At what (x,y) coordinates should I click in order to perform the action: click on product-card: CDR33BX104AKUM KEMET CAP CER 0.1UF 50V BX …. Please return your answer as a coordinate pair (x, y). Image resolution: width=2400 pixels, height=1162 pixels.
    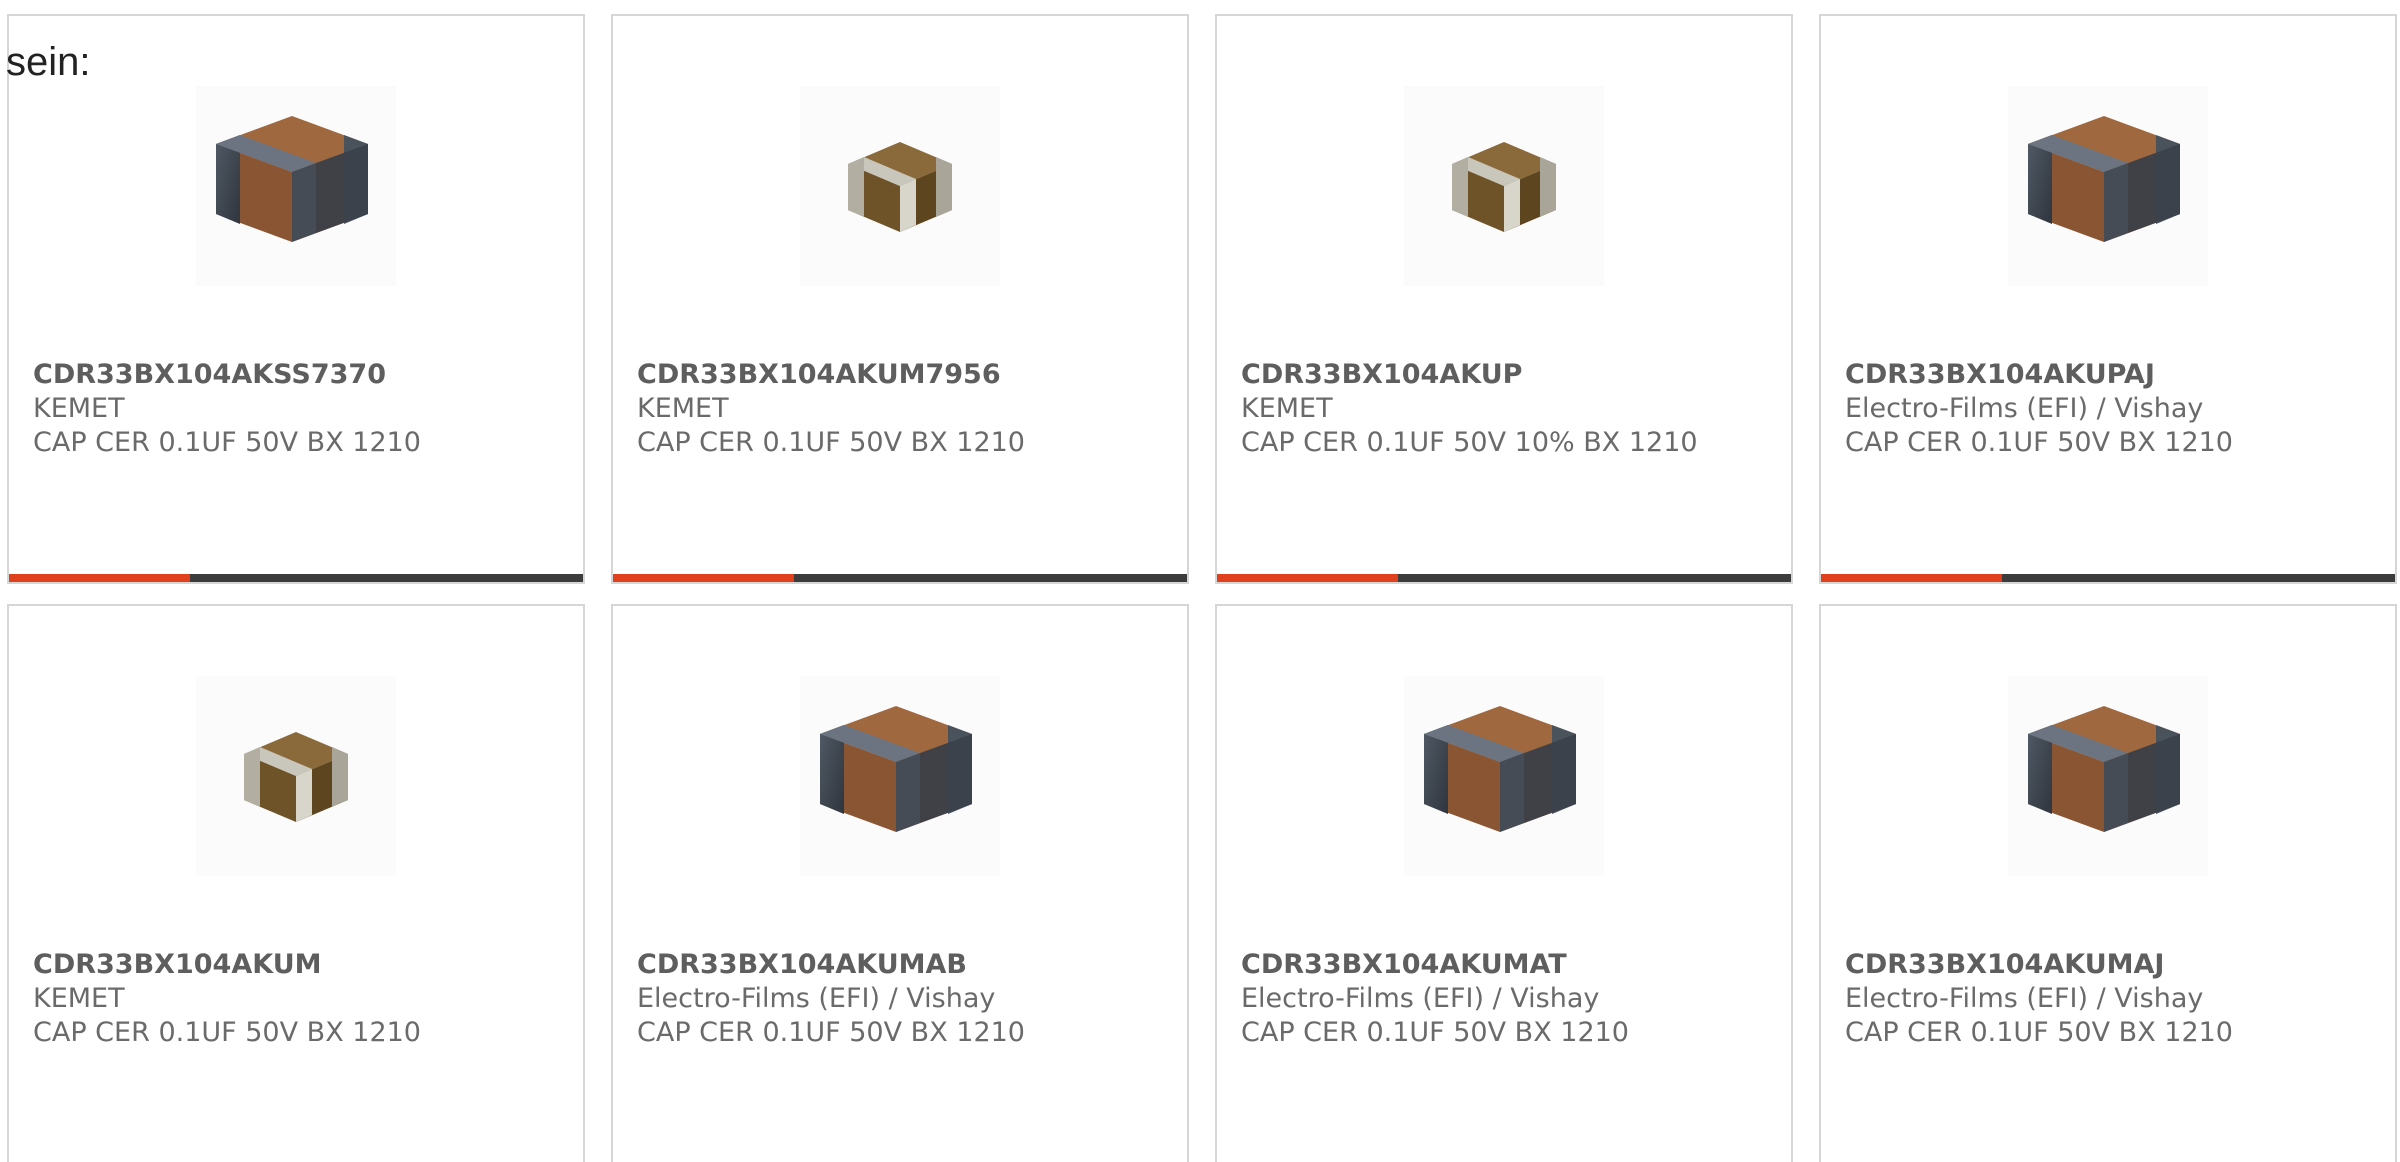
    Looking at the image, I should click on (296, 883).